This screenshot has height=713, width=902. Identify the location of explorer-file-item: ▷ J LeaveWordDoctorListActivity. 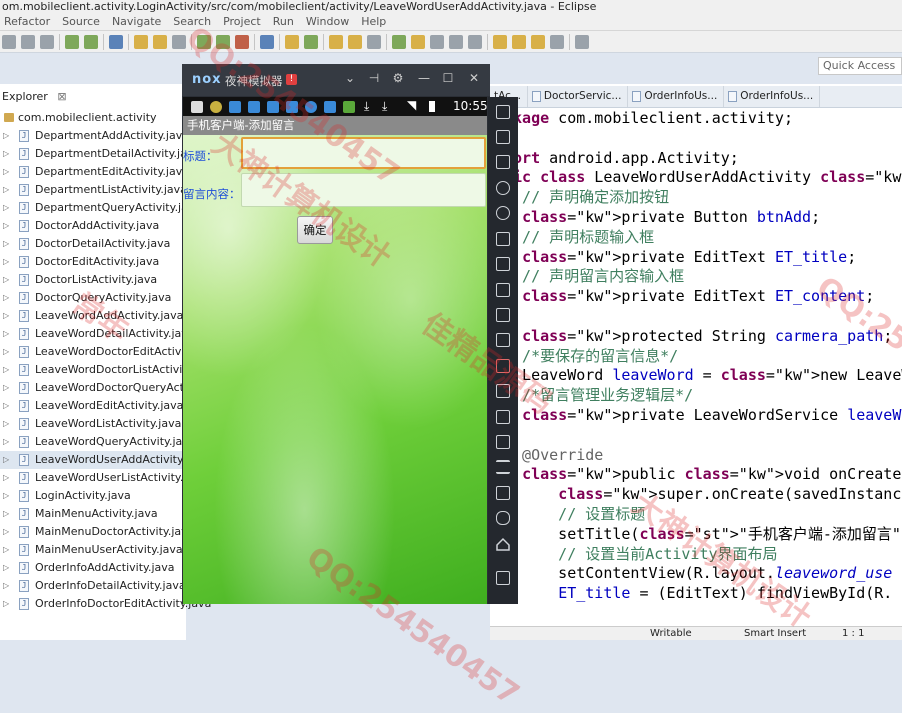
(96, 370).